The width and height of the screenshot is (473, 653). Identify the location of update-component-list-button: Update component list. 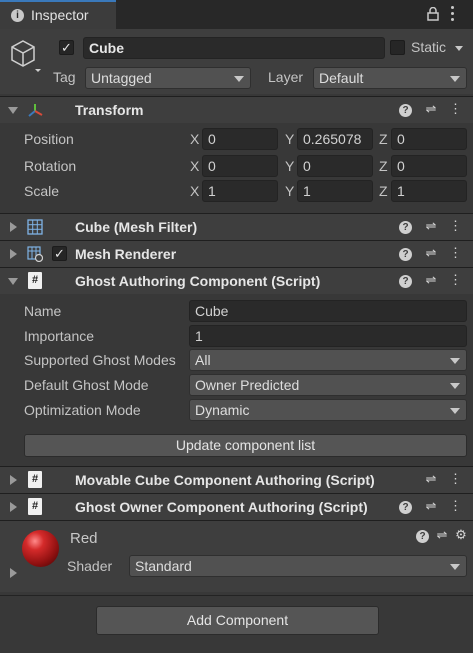
(245, 445).